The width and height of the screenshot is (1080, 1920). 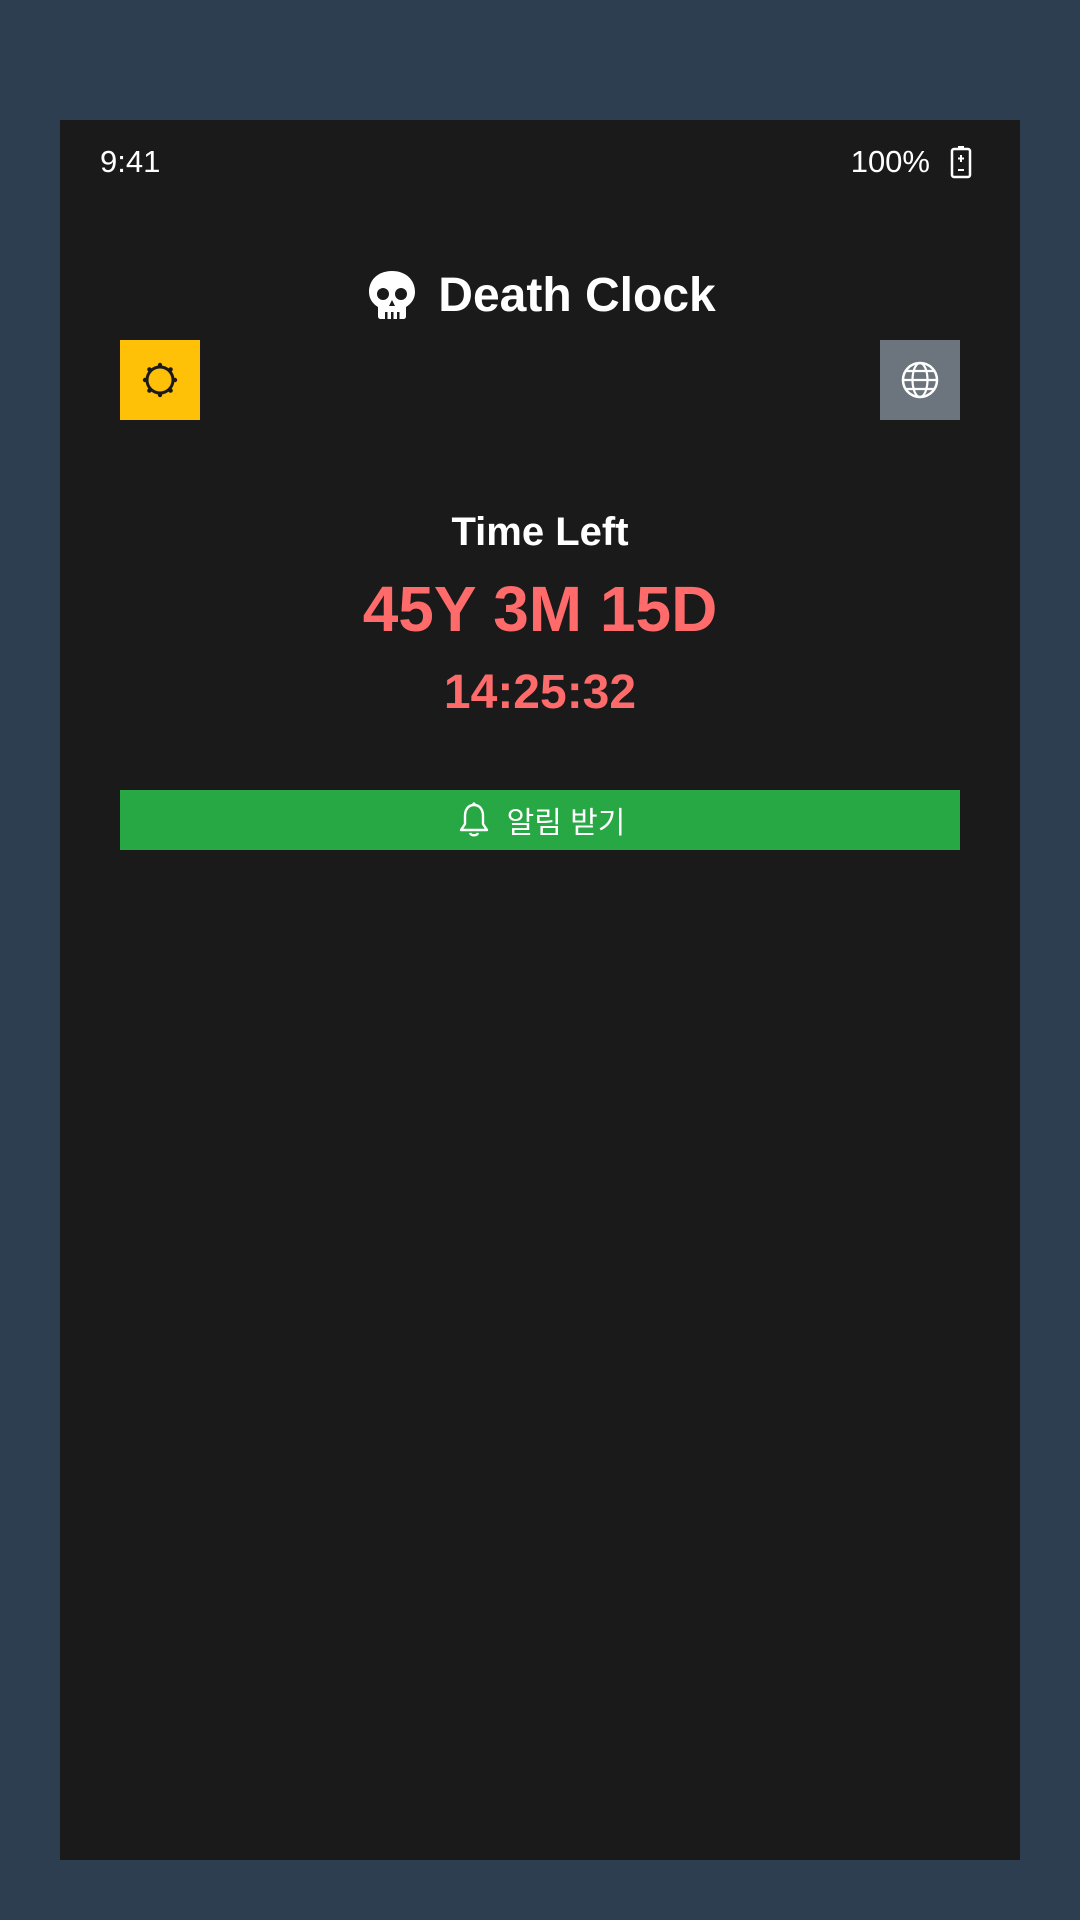 I want to click on time-left-label: Time Left, so click(x=540, y=532).